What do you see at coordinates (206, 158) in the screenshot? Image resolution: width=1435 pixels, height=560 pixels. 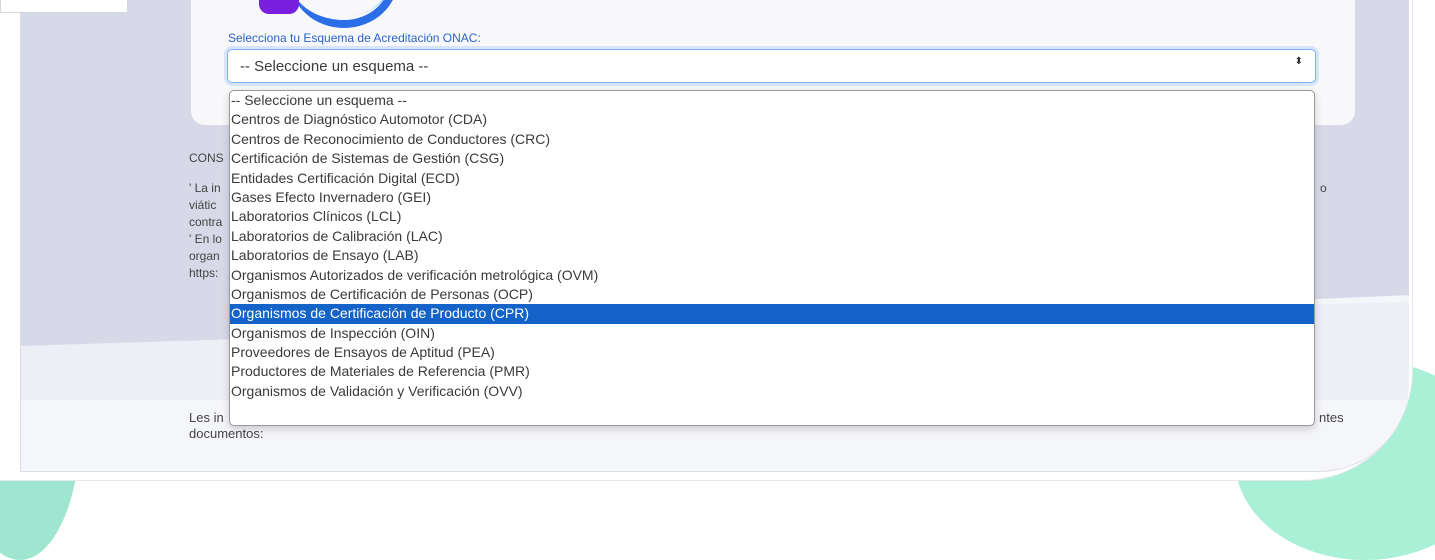 I see `consideraciones-heading: CONS` at bounding box center [206, 158].